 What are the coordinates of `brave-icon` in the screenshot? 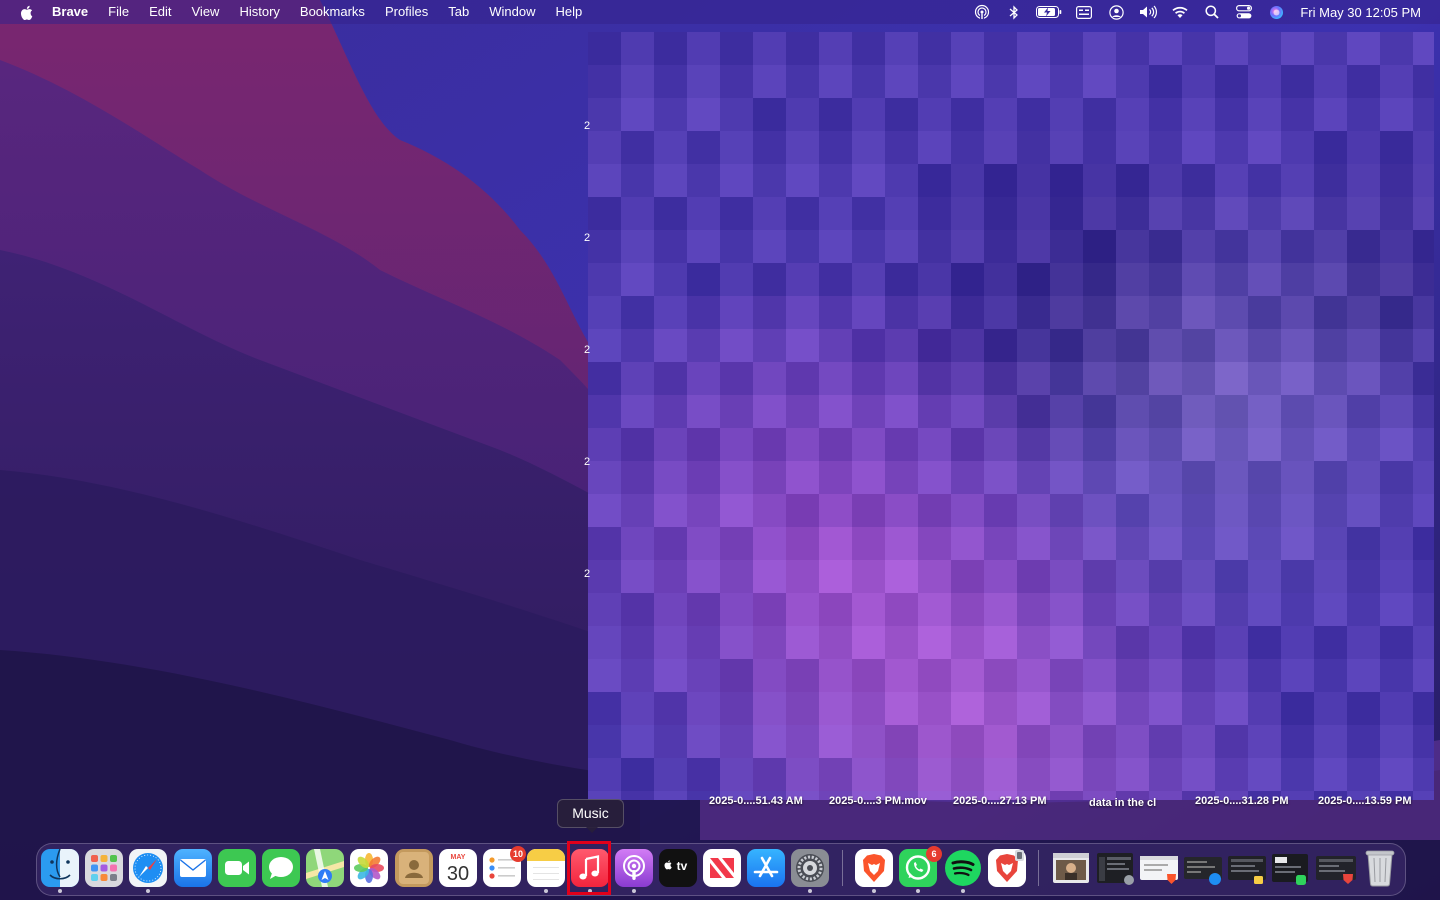 It's located at (874, 868).